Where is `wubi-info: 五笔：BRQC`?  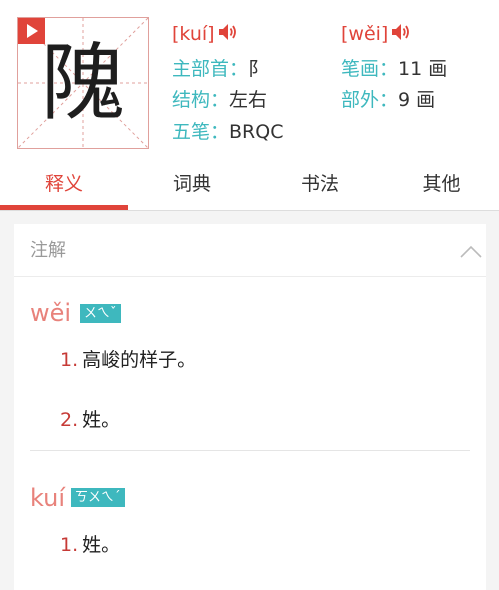 wubi-info: 五笔：BRQC is located at coordinates (227, 132).